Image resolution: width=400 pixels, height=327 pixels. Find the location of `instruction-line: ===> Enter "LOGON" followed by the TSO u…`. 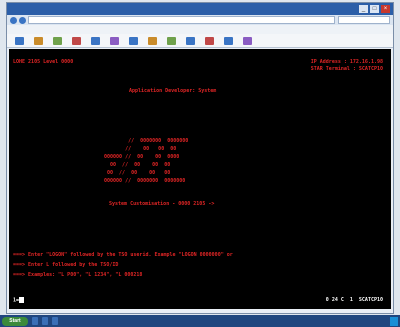

instruction-line: ===> Enter "LOGON" followed by the TSO u… is located at coordinates (123, 255).